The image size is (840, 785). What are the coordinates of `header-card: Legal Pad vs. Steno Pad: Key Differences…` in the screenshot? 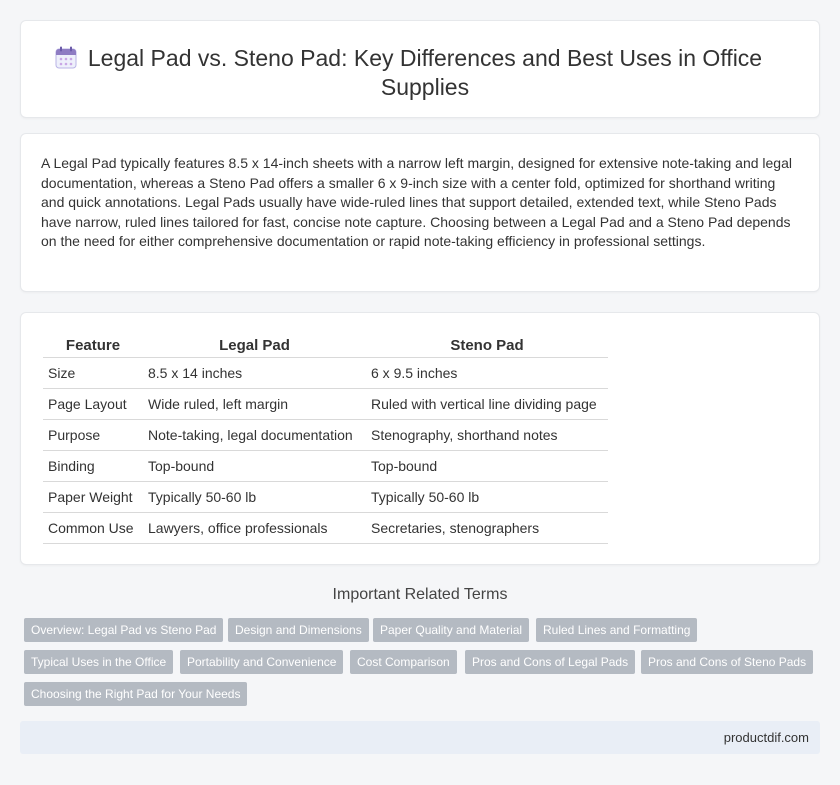 It's located at (420, 69).